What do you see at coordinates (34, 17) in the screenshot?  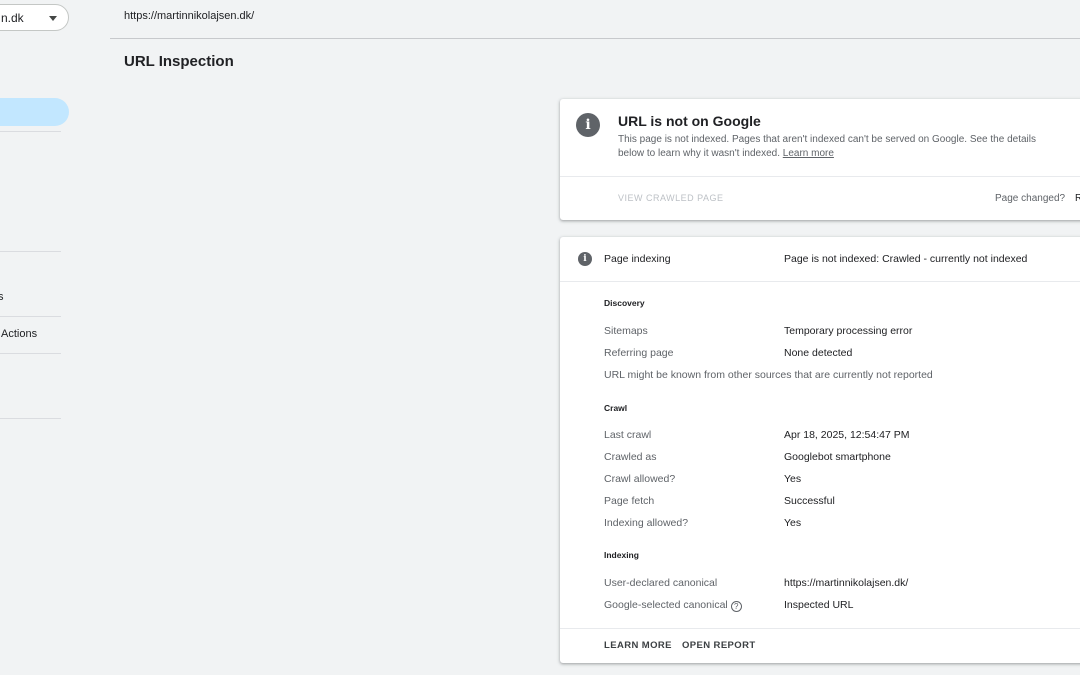 I see `property-selector: n.dk` at bounding box center [34, 17].